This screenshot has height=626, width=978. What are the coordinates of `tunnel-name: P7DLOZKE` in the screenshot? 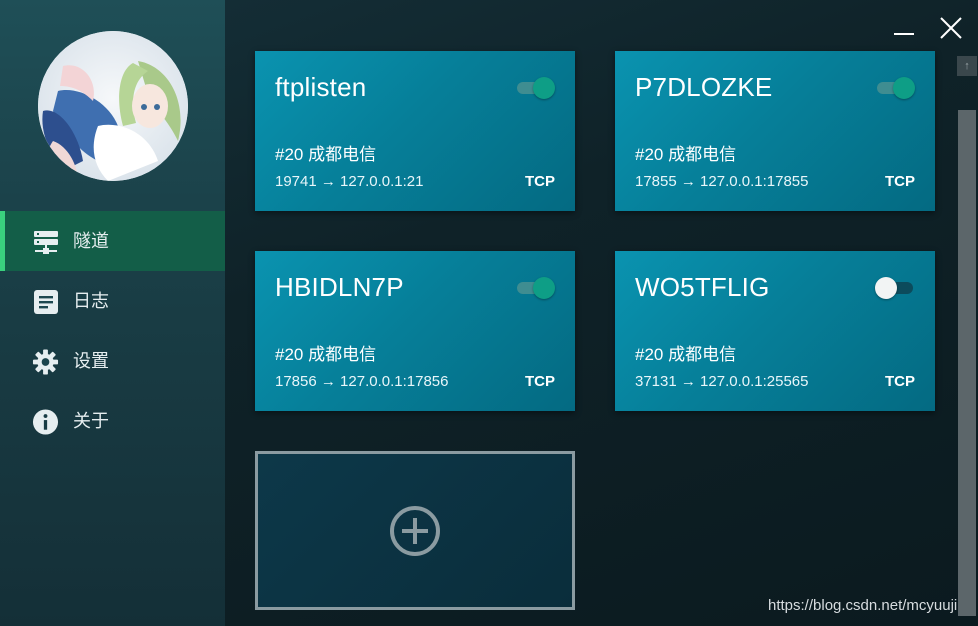 It's located at (704, 87).